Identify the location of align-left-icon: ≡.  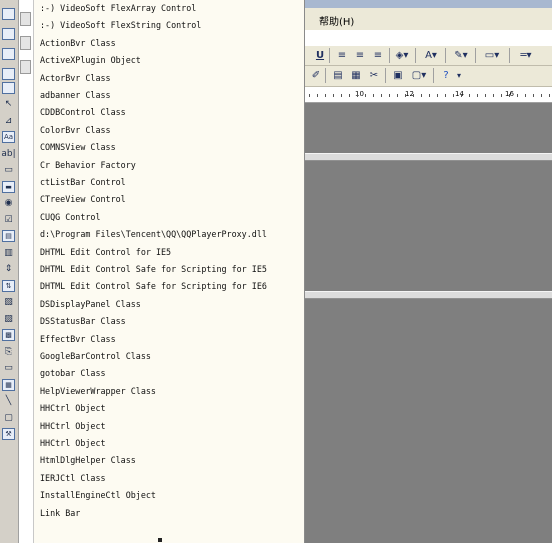
(342, 55).